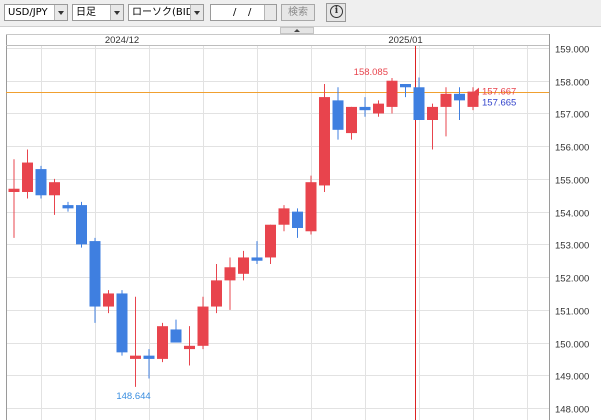 The image size is (601, 420). I want to click on price-tick-label: 154.000, so click(572, 214).